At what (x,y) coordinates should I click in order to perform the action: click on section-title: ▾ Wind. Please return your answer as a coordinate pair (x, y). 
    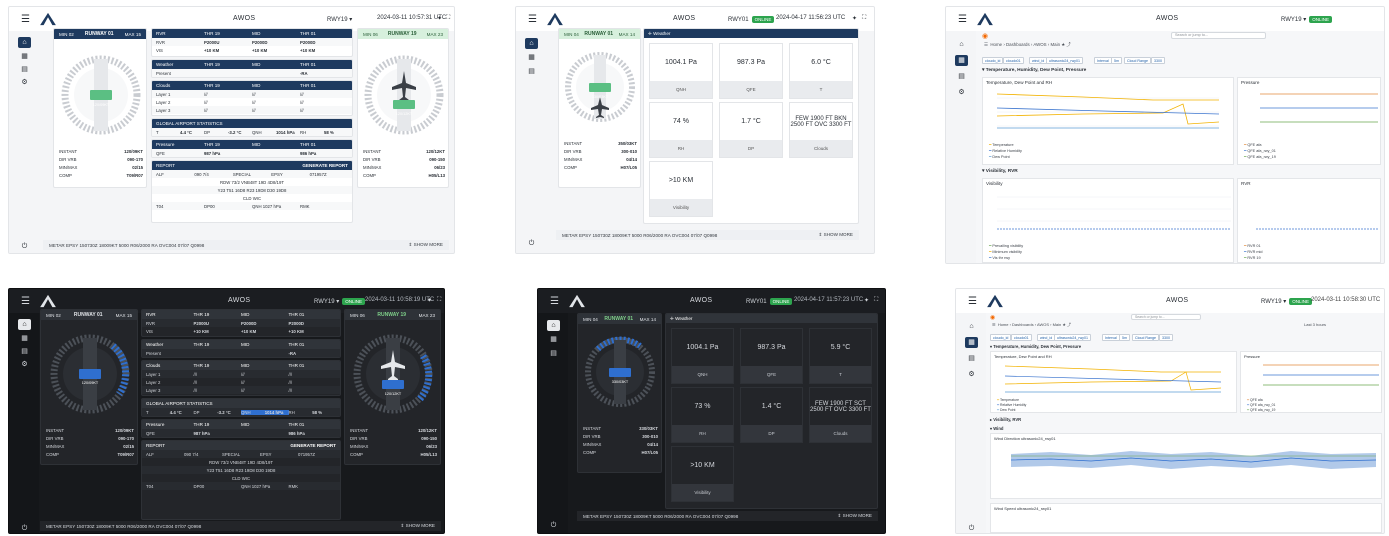
    Looking at the image, I should click on (996, 428).